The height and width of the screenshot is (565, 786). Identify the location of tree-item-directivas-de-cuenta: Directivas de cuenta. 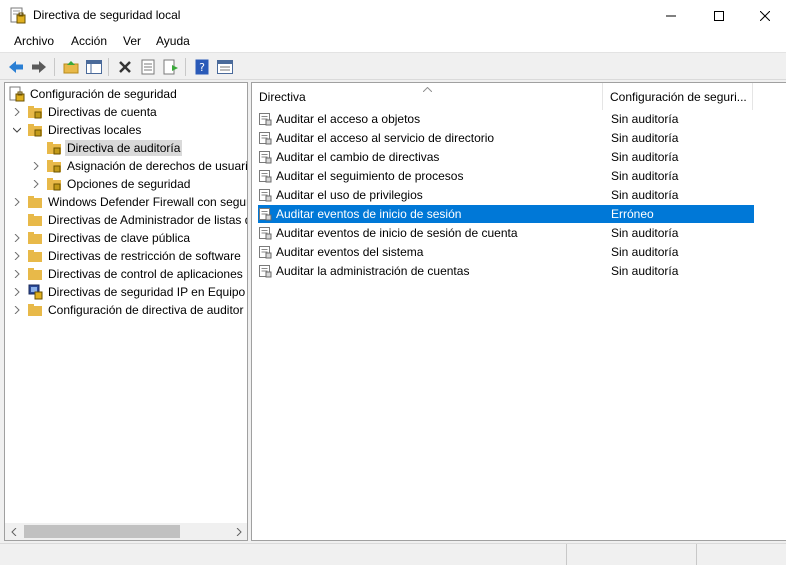
(85, 112).